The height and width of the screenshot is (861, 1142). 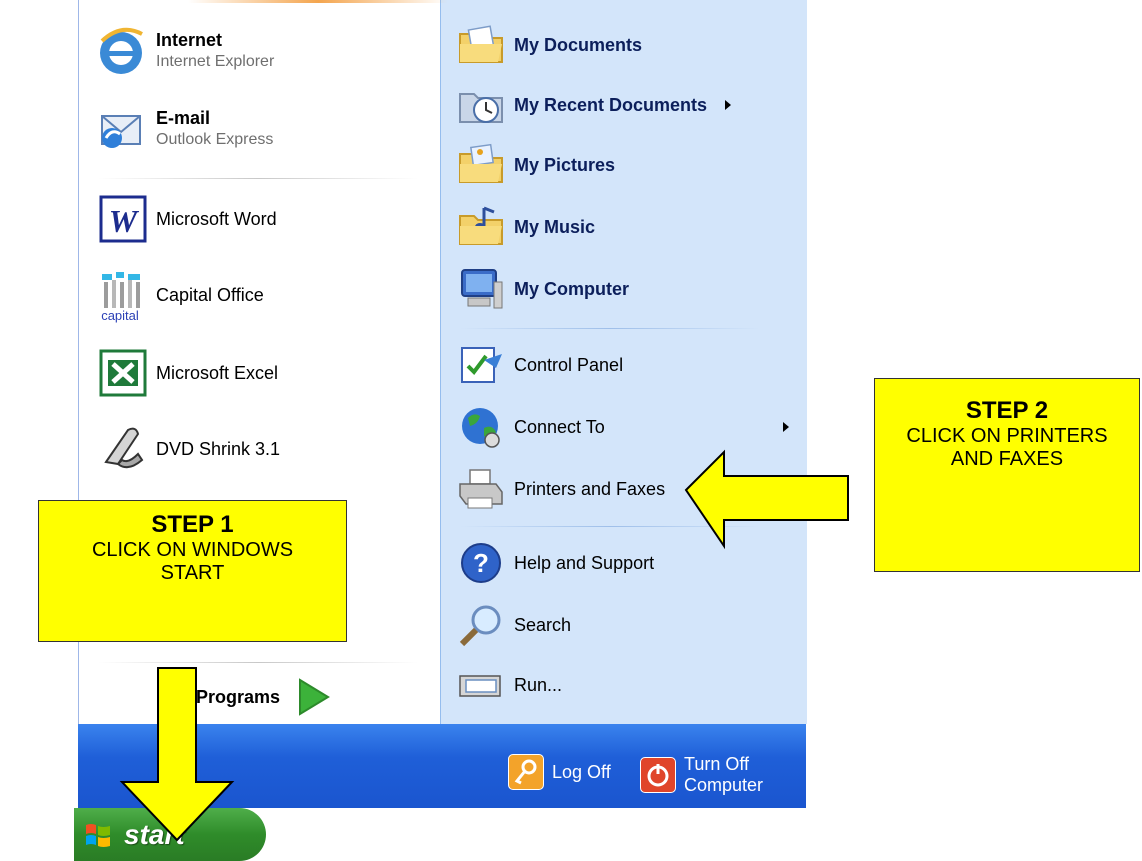 What do you see at coordinates (177, 754) in the screenshot?
I see `step1-arrow` at bounding box center [177, 754].